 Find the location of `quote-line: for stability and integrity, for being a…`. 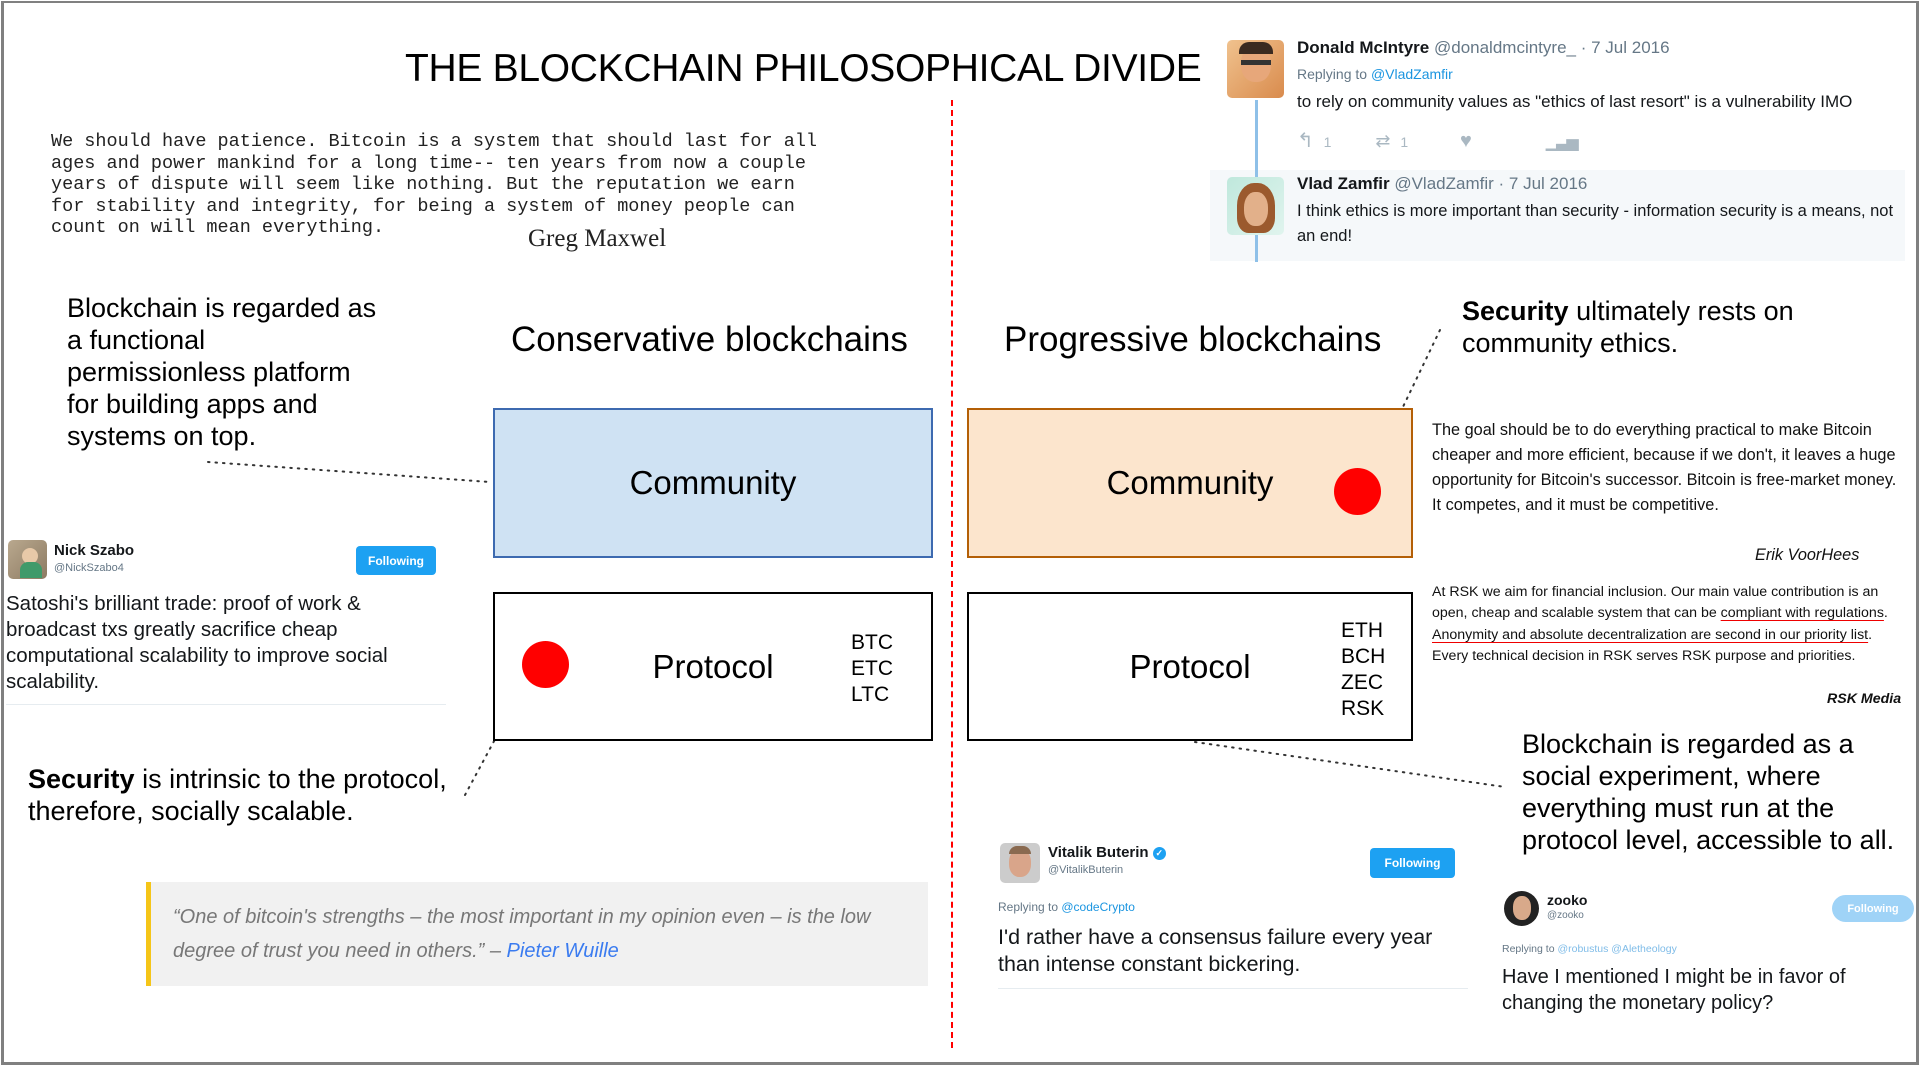

quote-line: for stability and integrity, for being a… is located at coordinates (423, 206).